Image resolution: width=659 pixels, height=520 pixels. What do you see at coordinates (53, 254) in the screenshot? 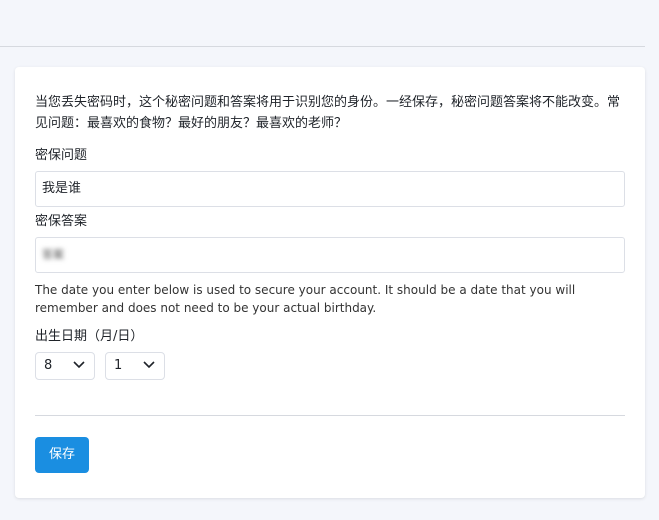
I see `answer-value: 答案` at bounding box center [53, 254].